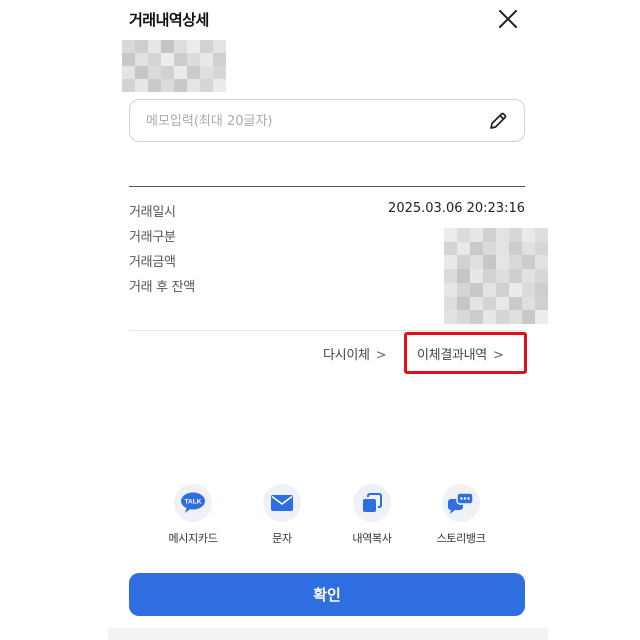 Image resolution: width=640 pixels, height=640 pixels. I want to click on label-transaction-amount: 거래금액, so click(152, 262).